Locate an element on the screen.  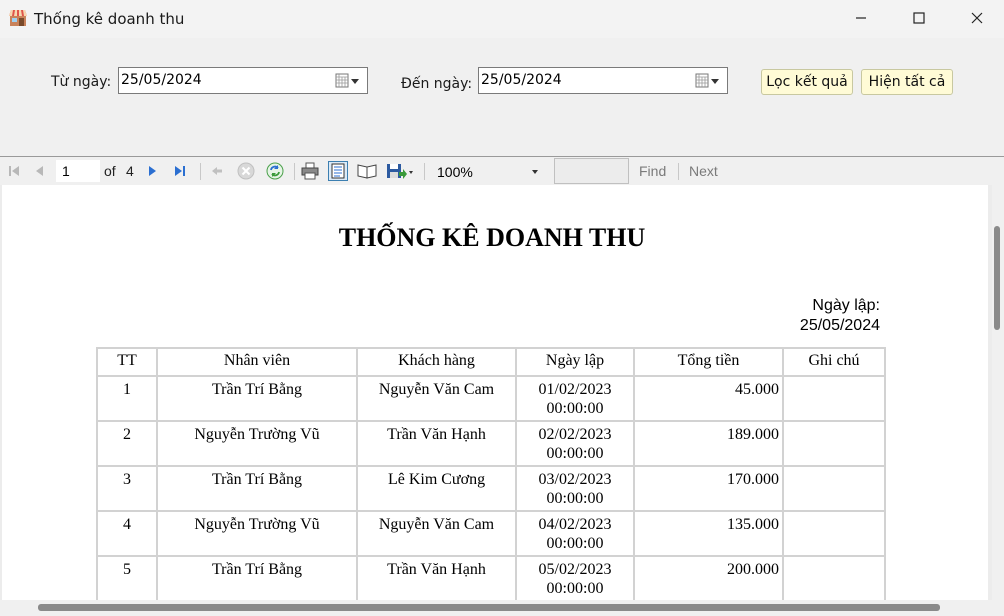
print-button is located at coordinates (310, 171).